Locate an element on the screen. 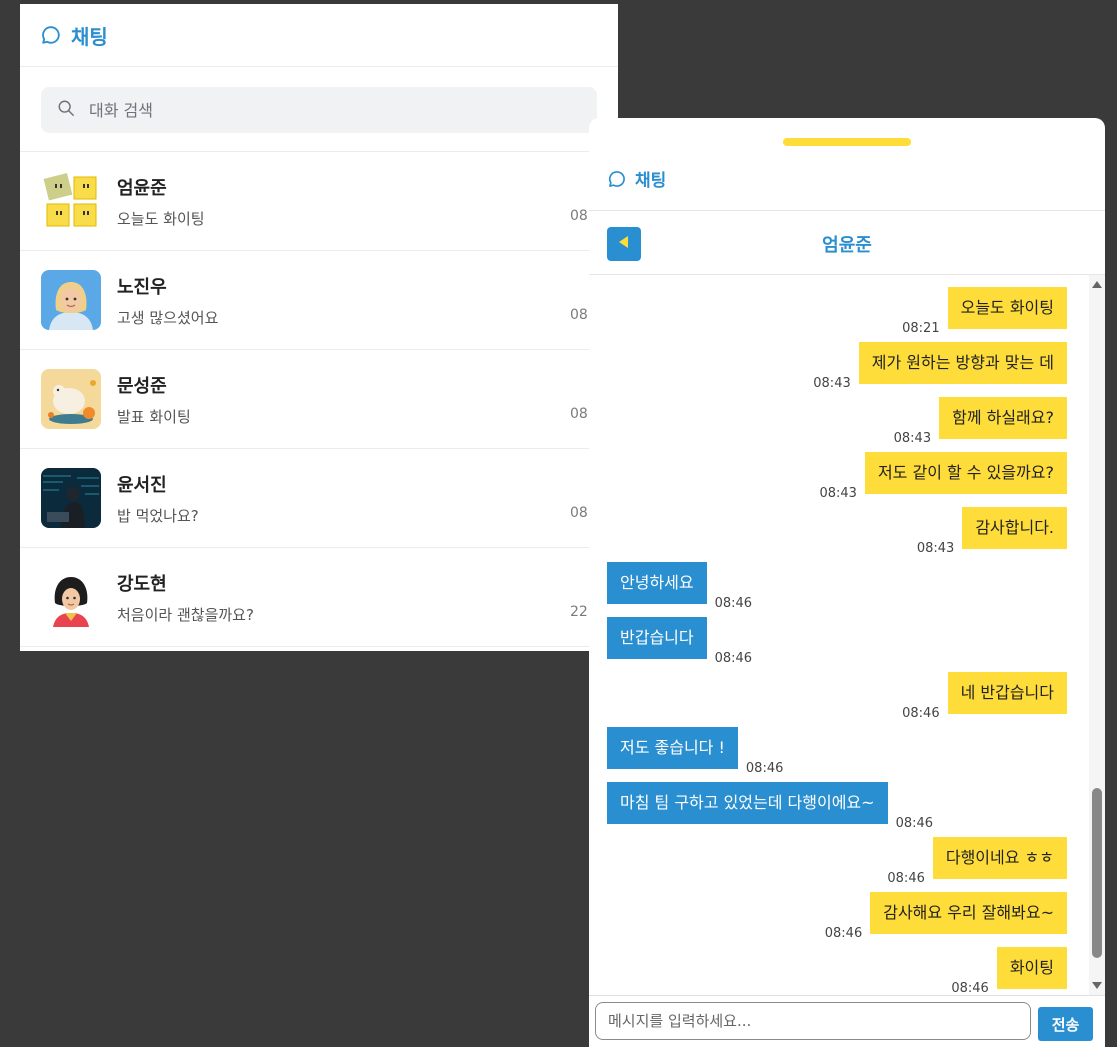 This screenshot has width=1117, height=1047. message-row: 마침 팀 구하고 있었는데 다행이에요~ 08:46 is located at coordinates (770, 806).